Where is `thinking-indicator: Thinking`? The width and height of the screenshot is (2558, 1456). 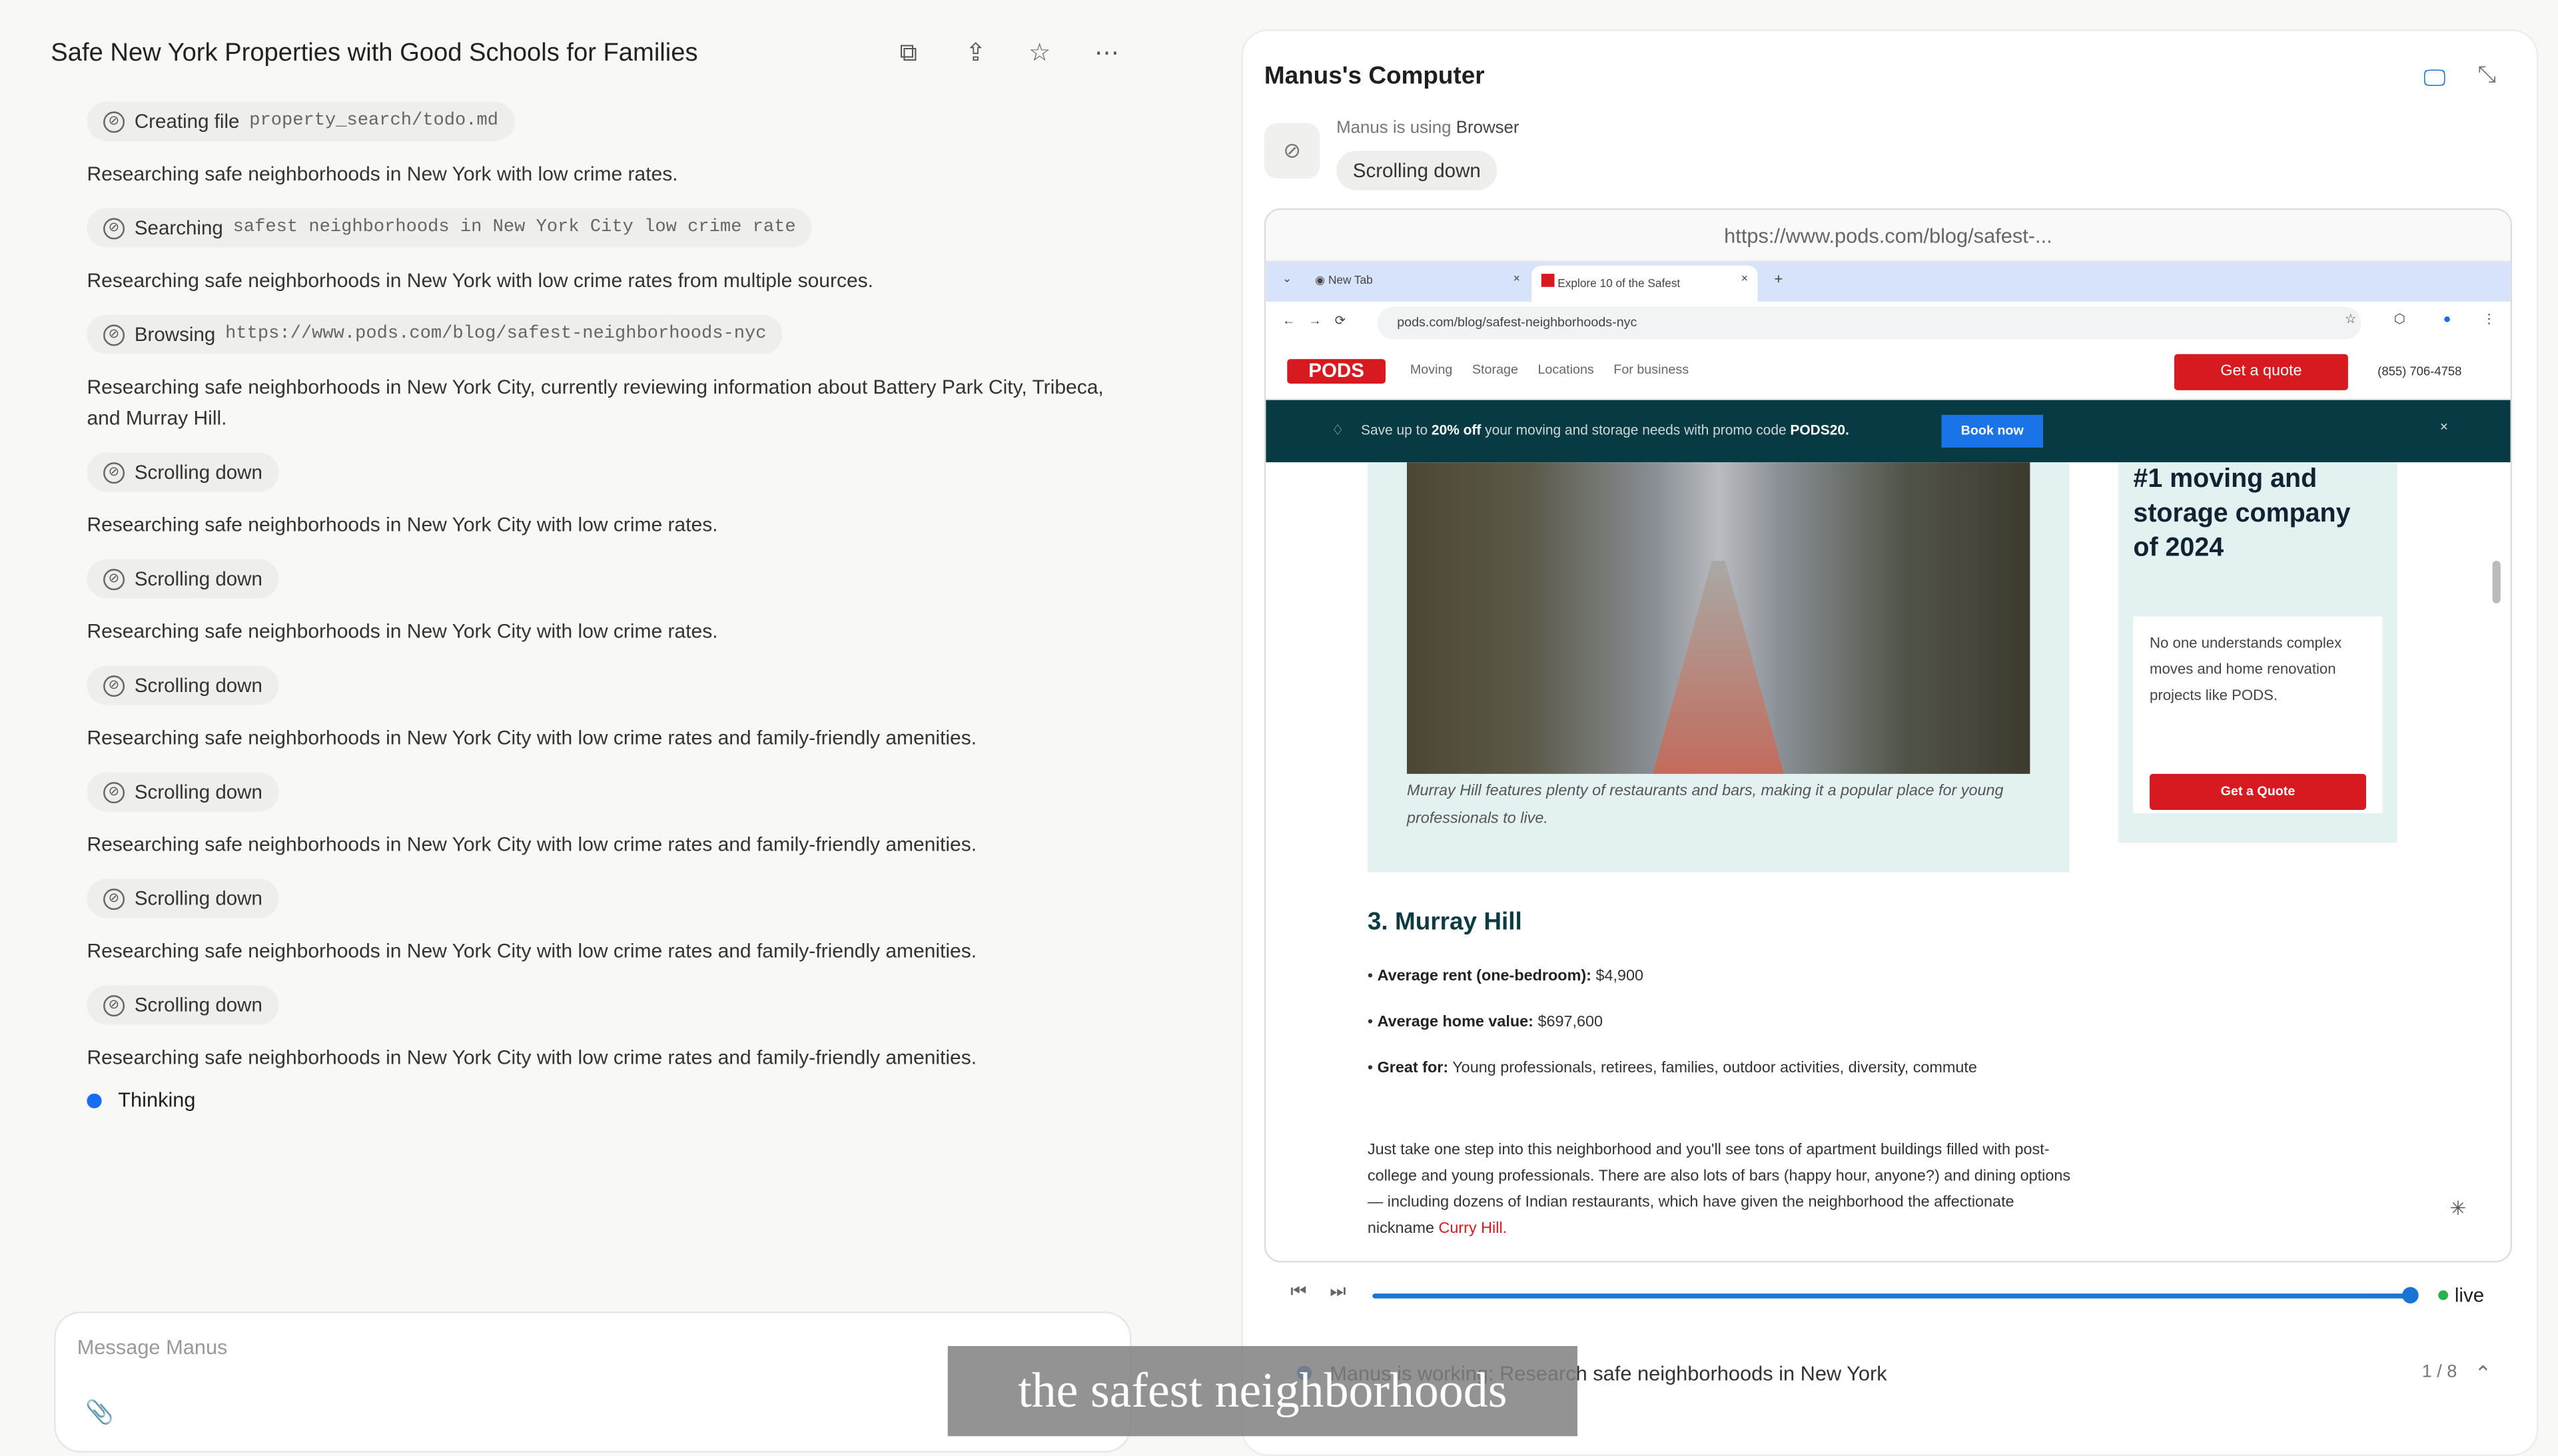
thinking-indicator: Thinking is located at coordinates (611, 1100).